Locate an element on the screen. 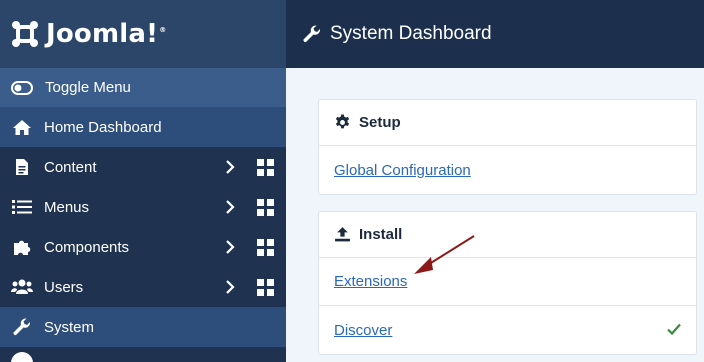 The height and width of the screenshot is (362, 704). toggle-menu-button: Toggle Menu is located at coordinates (143, 87).